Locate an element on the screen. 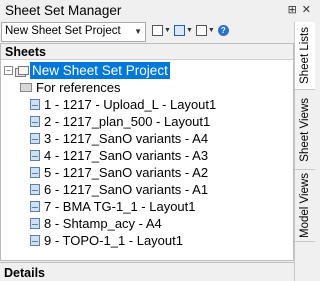 This screenshot has width=320, height=281. open-sheet-button: ▼ is located at coordinates (161, 30).